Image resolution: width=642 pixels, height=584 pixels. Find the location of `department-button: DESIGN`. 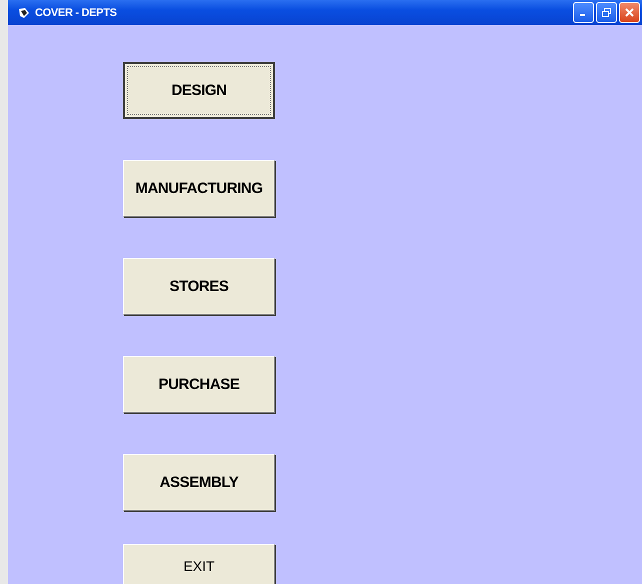

department-button: DESIGN is located at coordinates (199, 90).